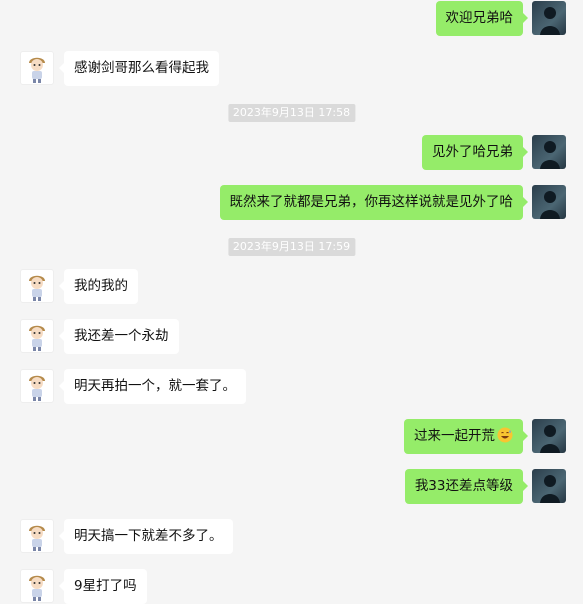 This screenshot has width=583, height=604. I want to click on message-bubble: 见外了哈兄弟, so click(475, 152).